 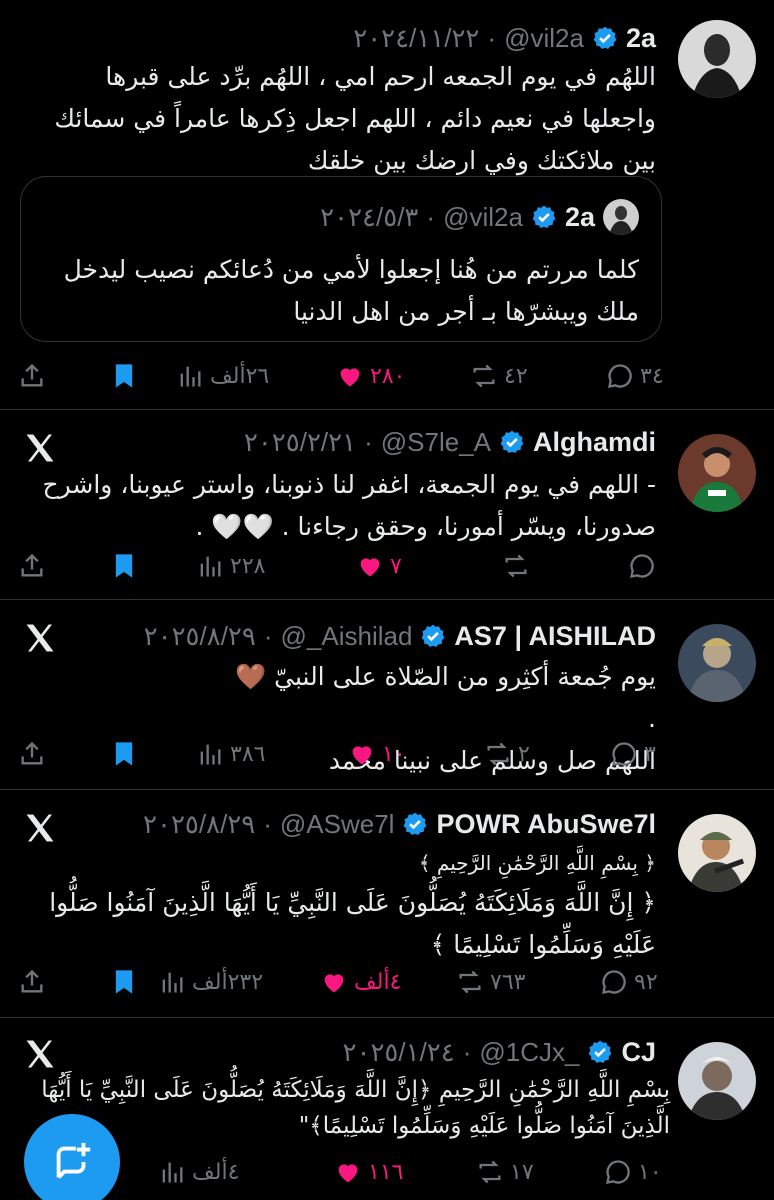 I want to click on views-button: ٢٢٨, so click(x=230, y=566).